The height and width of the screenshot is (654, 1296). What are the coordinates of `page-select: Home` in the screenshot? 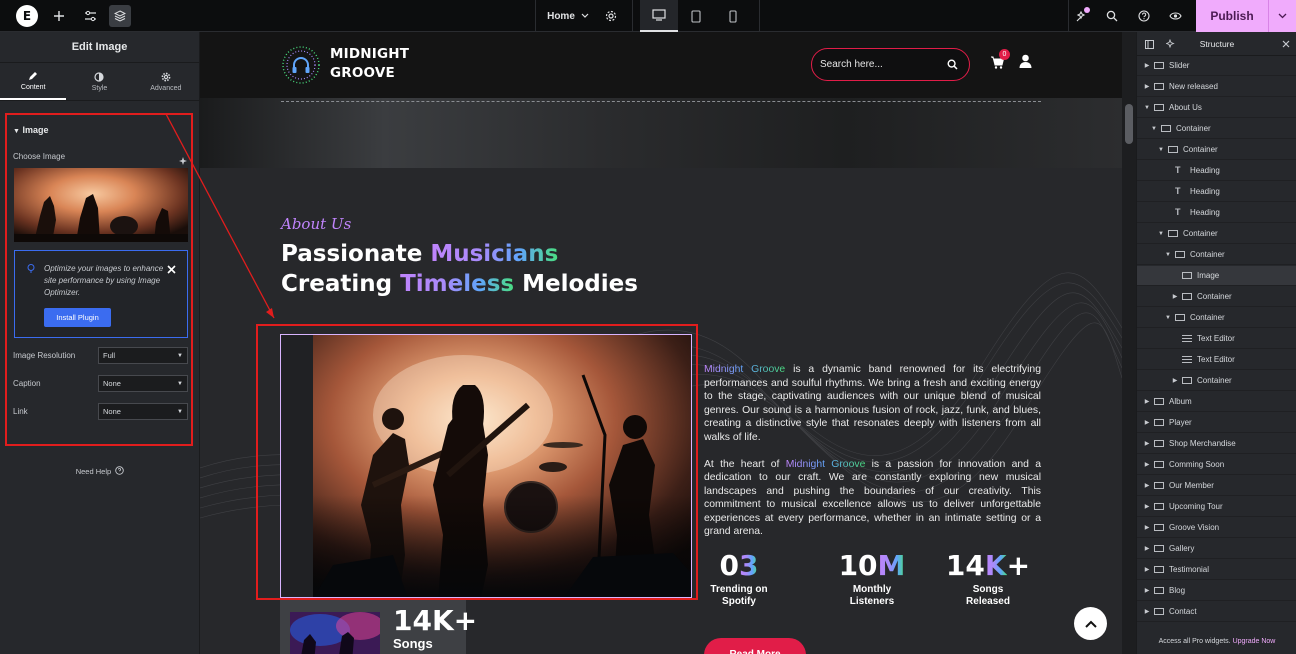 It's located at (568, 16).